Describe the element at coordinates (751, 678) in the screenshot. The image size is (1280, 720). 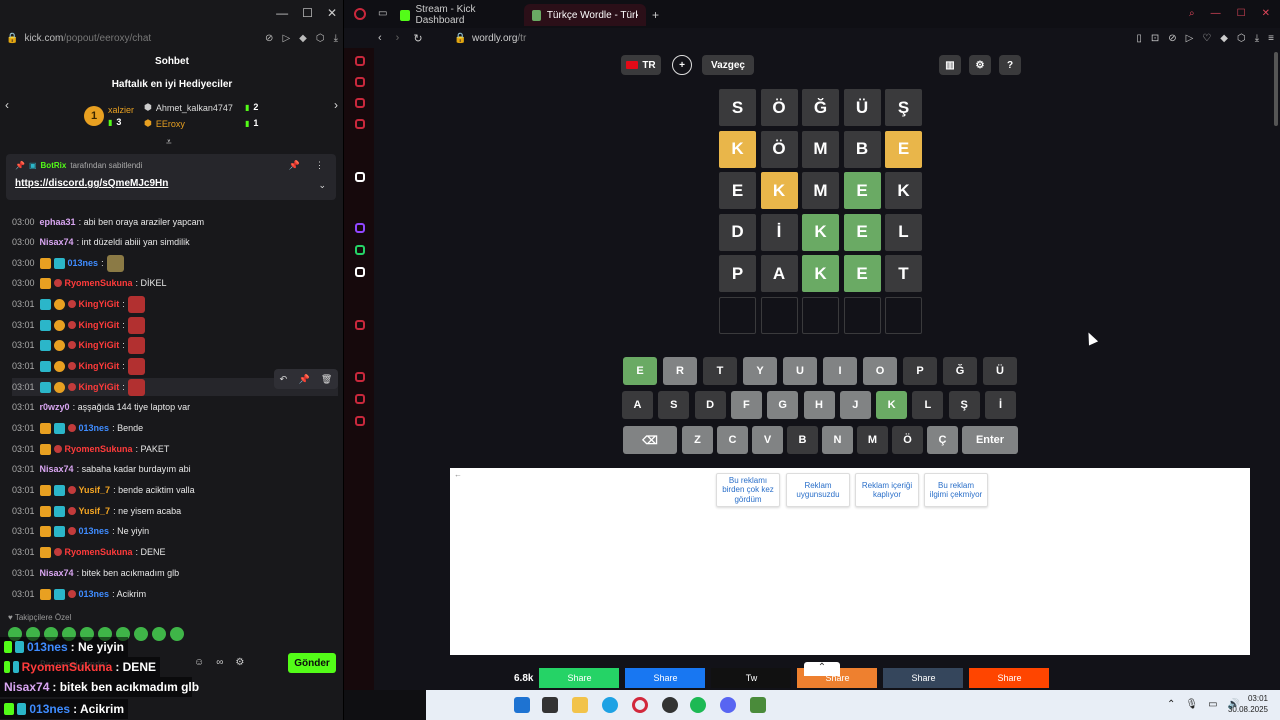
I see `share-button: Tw` at that location.